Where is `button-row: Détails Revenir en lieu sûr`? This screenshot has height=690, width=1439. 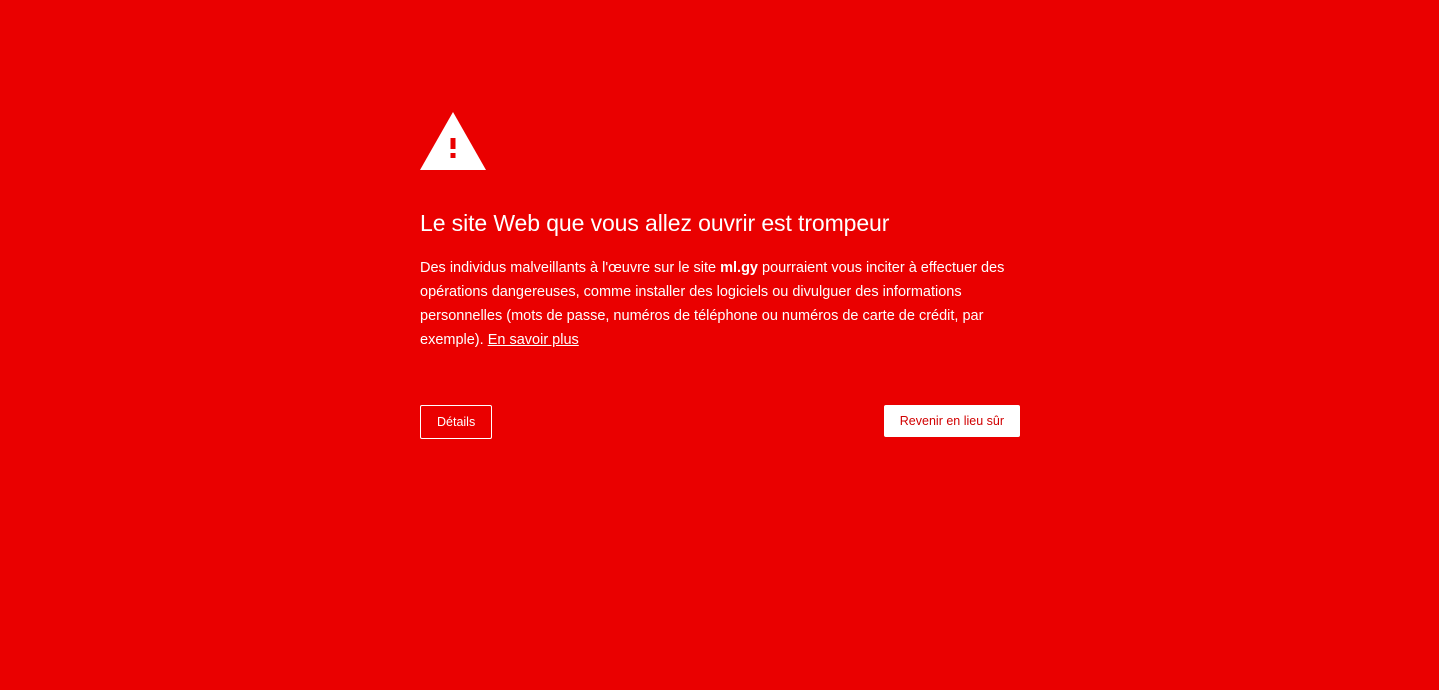
button-row: Détails Revenir en lieu sûr is located at coordinates (720, 422).